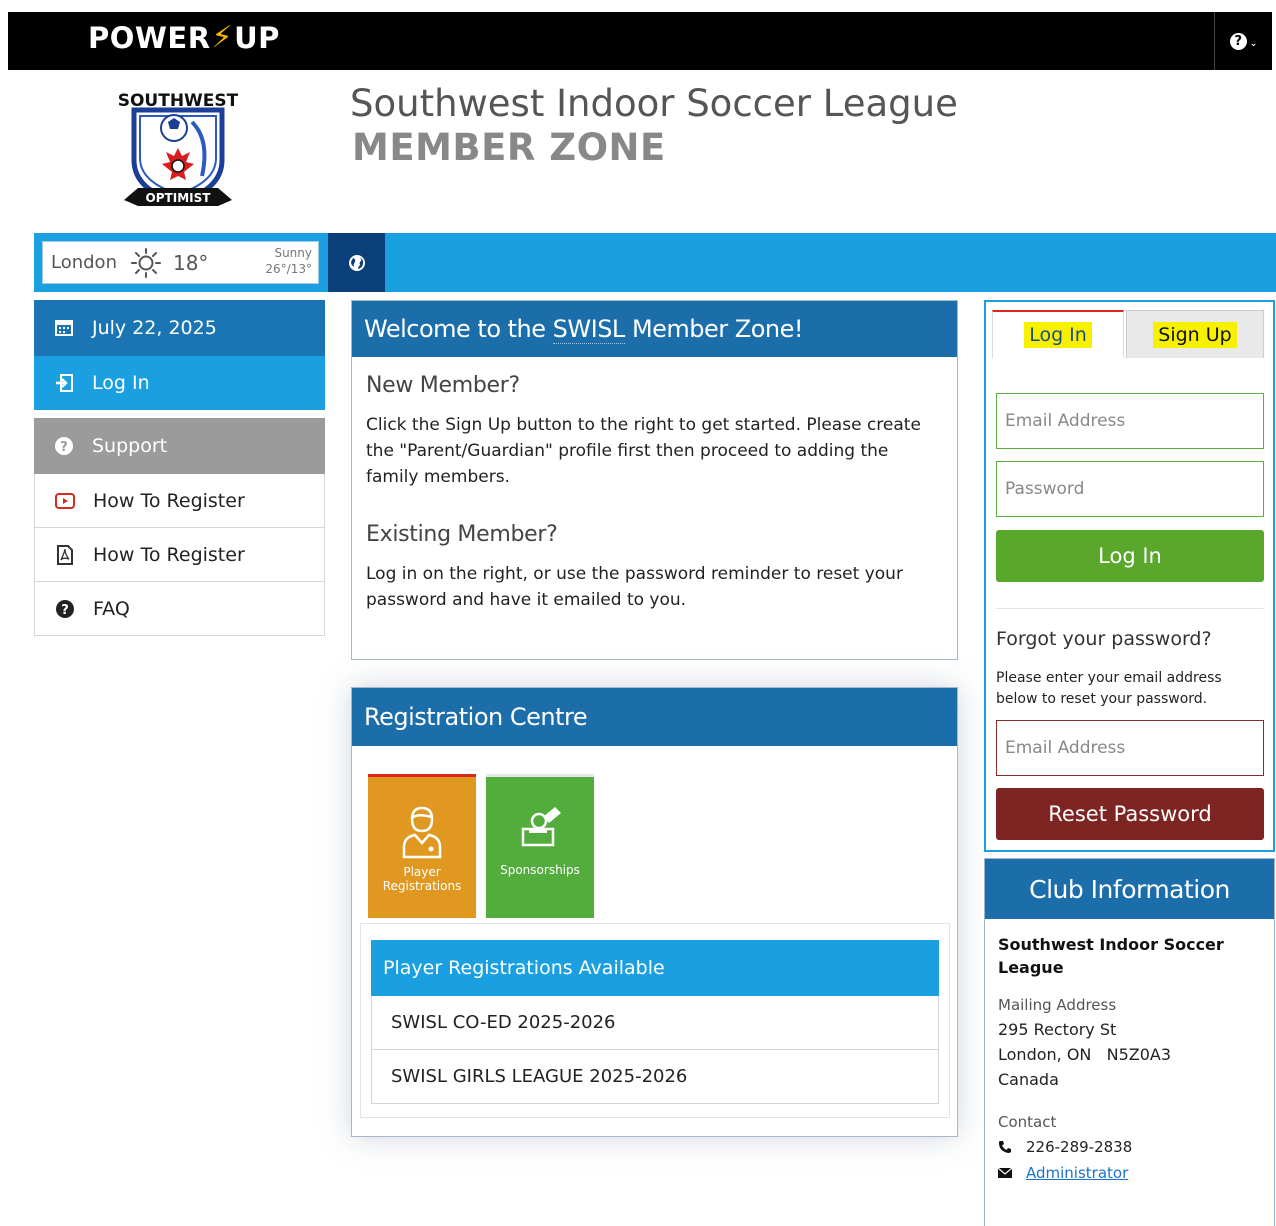  I want to click on member-zone-title: MEMBER ZONE, so click(509, 147).